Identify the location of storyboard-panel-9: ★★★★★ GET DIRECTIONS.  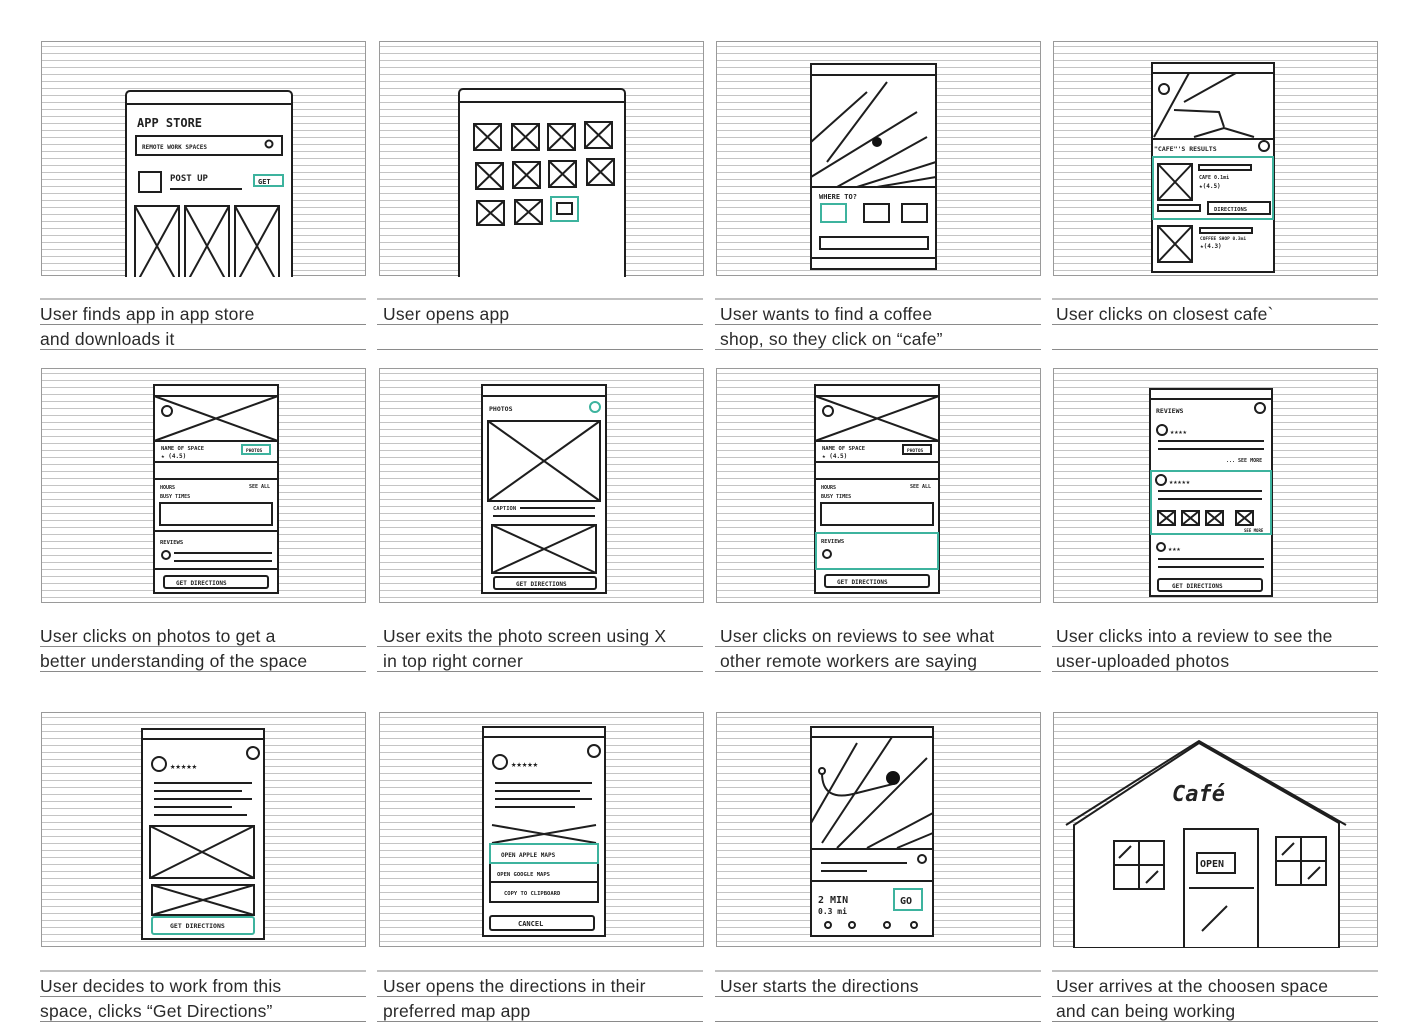
(203, 829).